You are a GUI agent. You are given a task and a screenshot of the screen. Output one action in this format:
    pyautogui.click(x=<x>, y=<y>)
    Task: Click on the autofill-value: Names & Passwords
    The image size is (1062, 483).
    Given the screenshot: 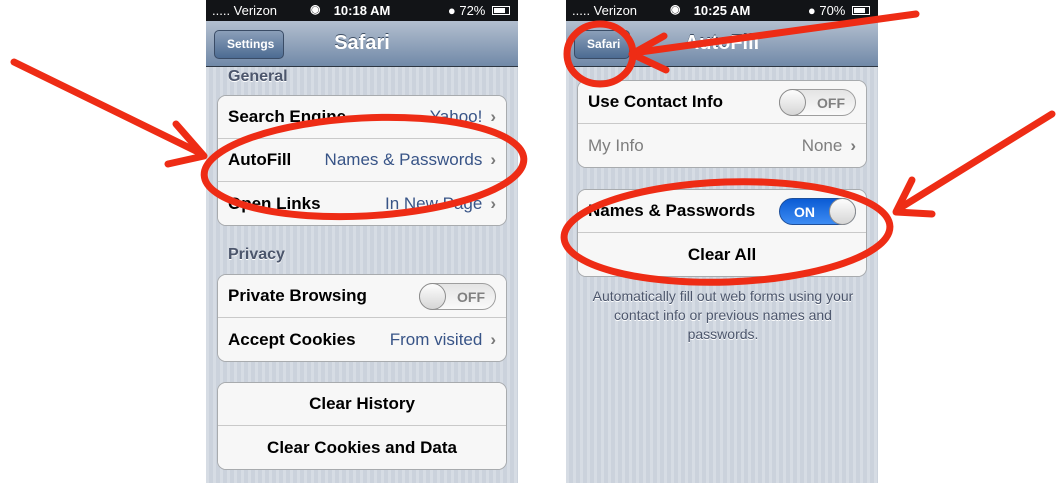 What is the action you would take?
    pyautogui.click(x=403, y=159)
    